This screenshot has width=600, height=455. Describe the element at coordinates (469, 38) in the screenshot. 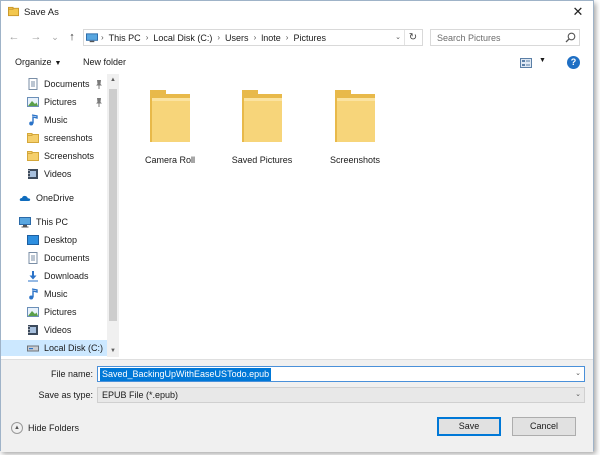

I see `search-placeholder: Search Pictures` at that location.